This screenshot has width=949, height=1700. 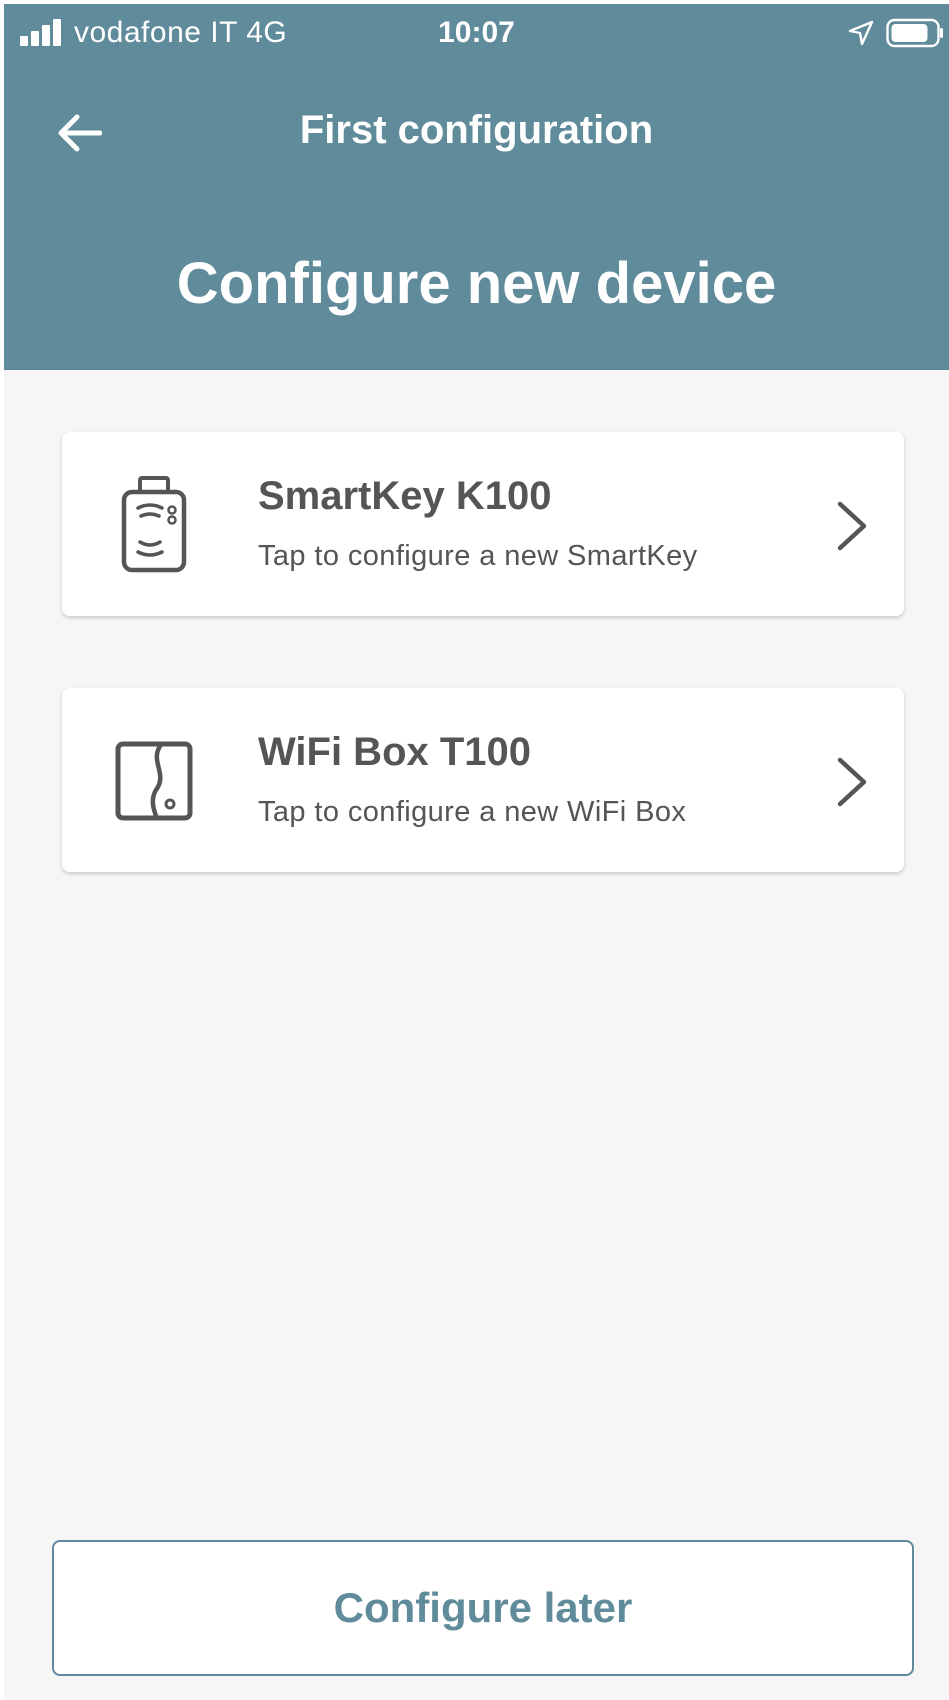 I want to click on nav-title: First configuration, so click(x=476, y=130).